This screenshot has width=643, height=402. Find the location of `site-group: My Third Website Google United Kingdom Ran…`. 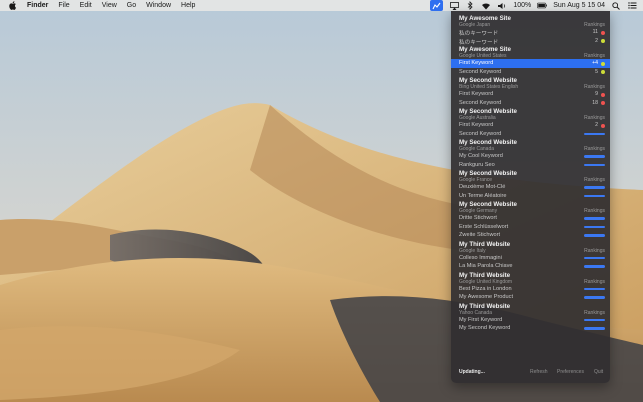

site-group: My Third Website Google United Kingdom Ran… is located at coordinates (530, 286).